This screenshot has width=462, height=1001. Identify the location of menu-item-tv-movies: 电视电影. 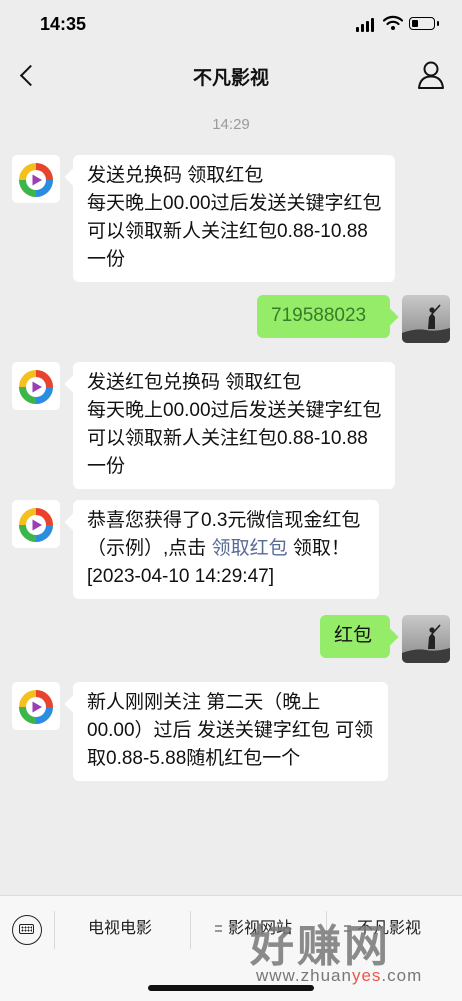
(120, 926).